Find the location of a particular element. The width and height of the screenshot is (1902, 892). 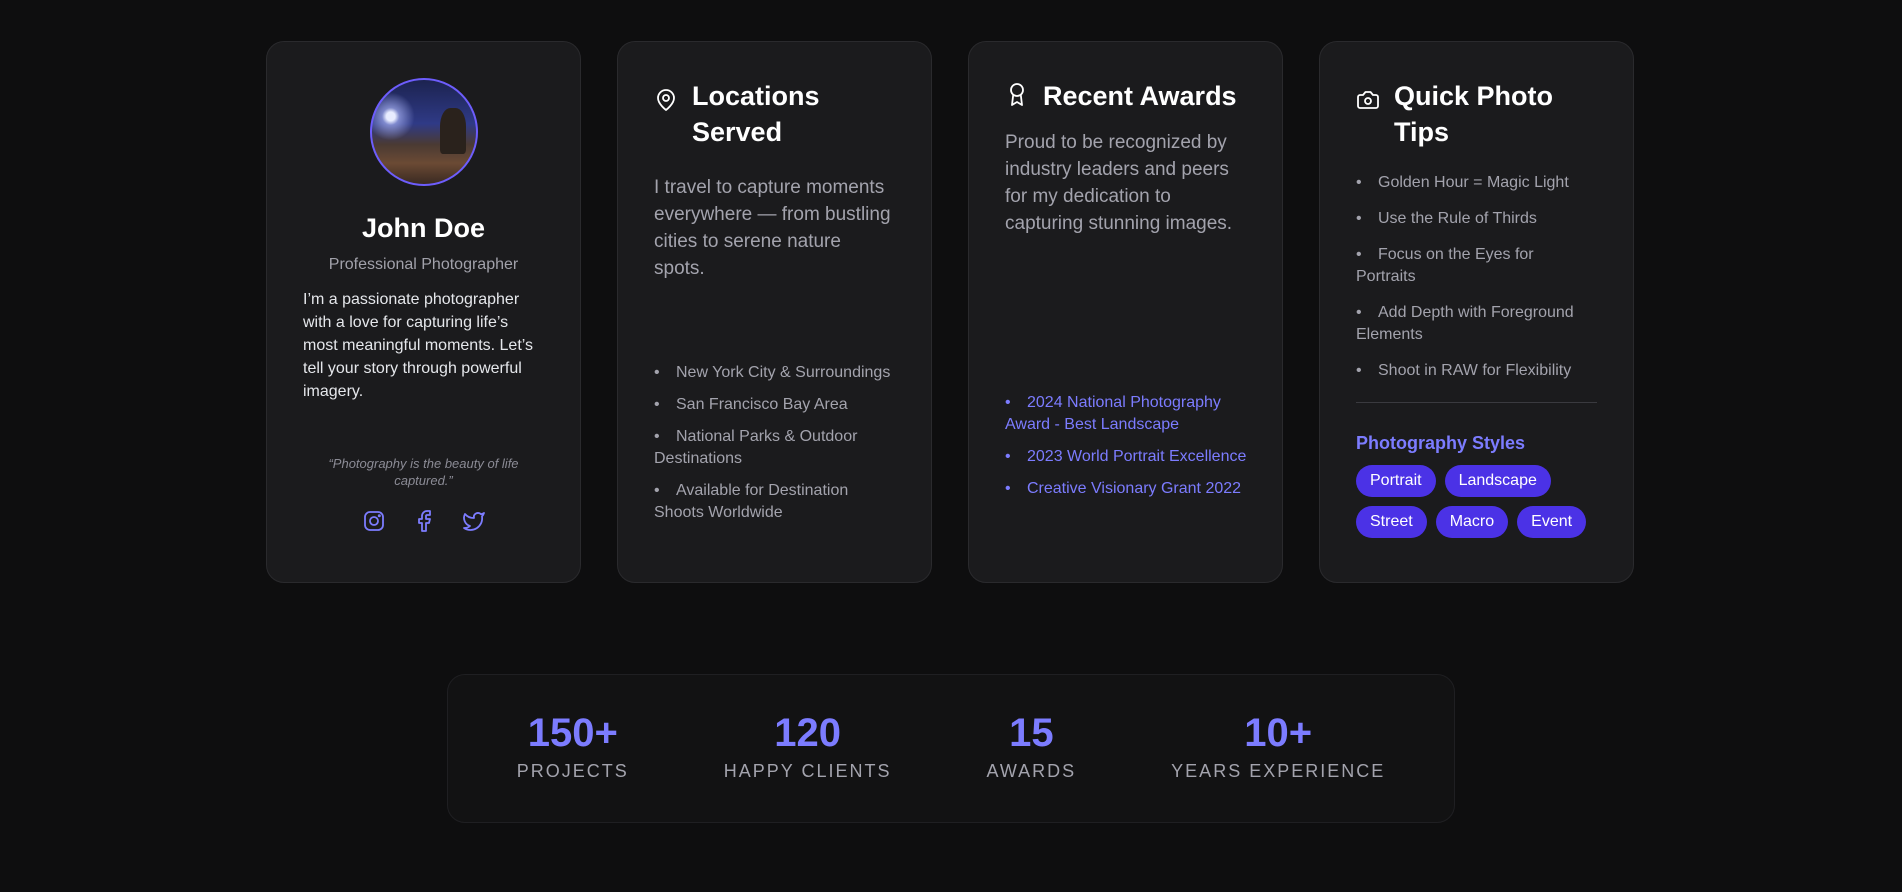

styles-title: Photography Styles is located at coordinates (1441, 443).